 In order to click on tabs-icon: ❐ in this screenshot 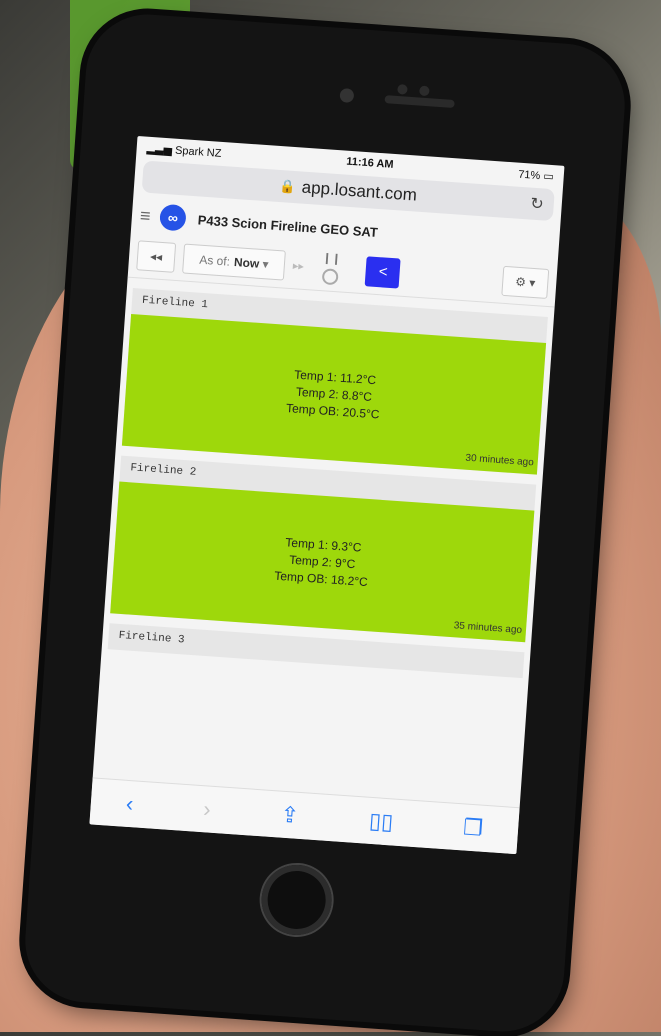, I will do `click(472, 827)`.